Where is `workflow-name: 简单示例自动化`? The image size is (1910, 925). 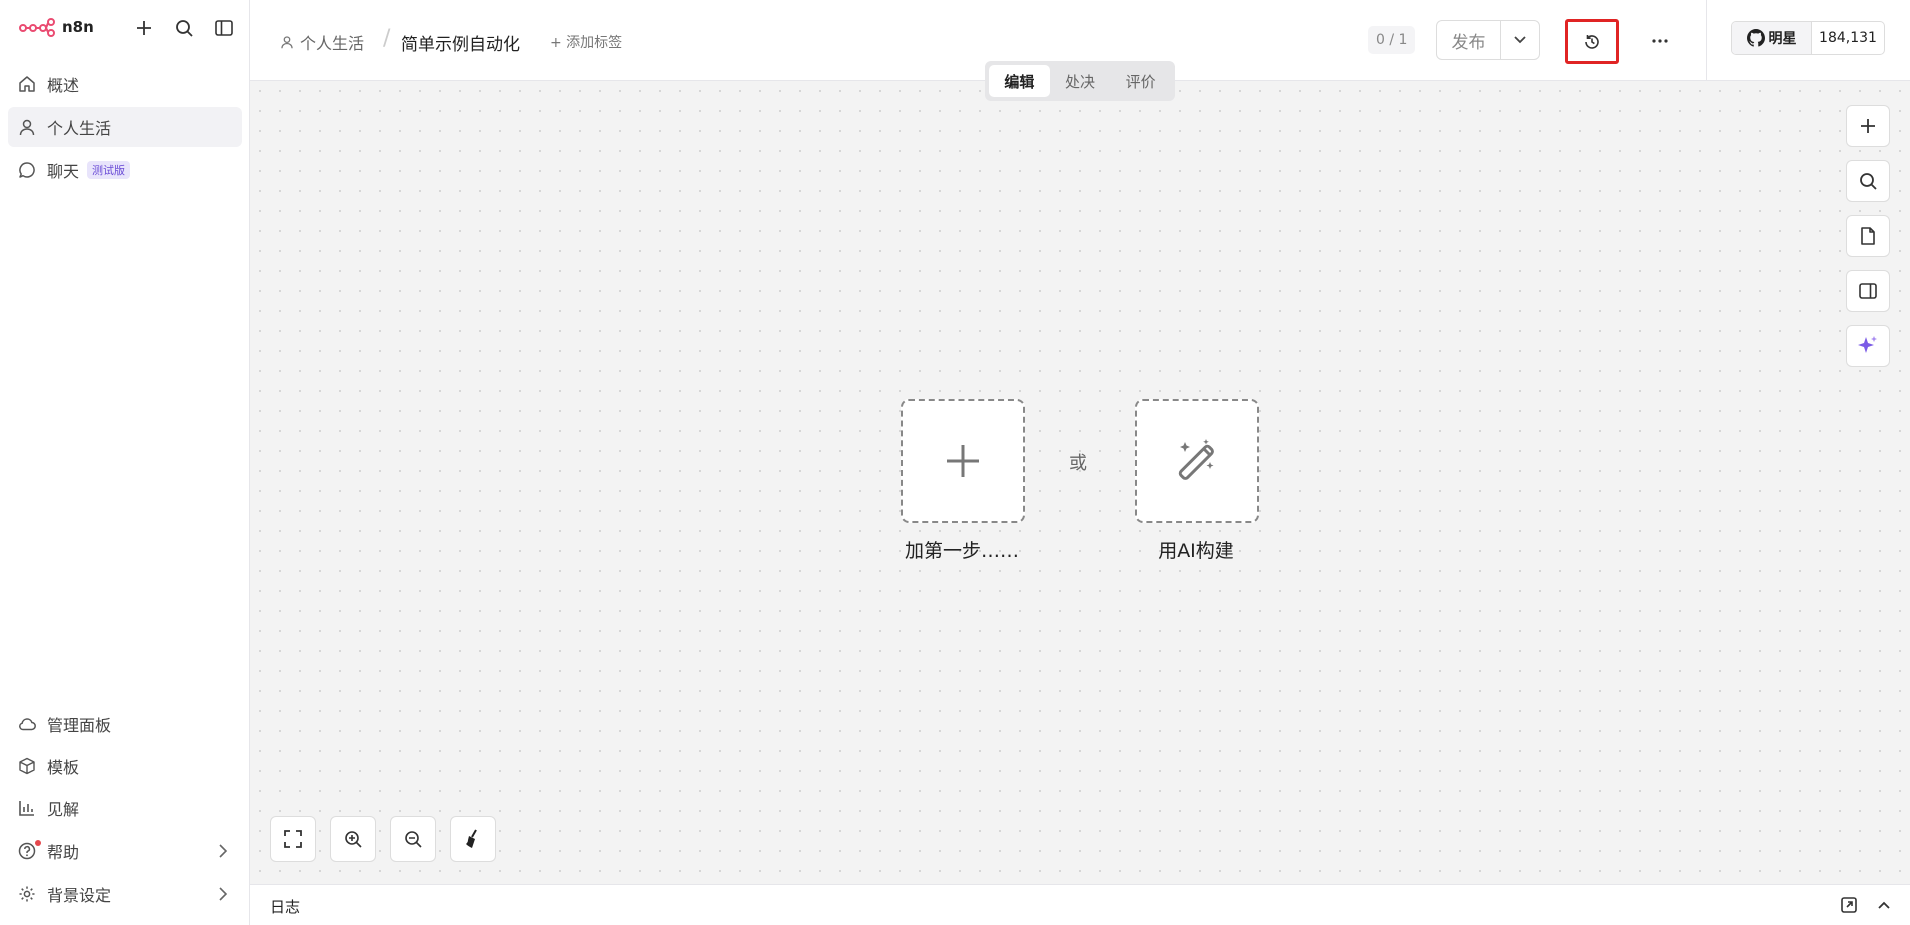
workflow-name: 简单示例自动化 is located at coordinates (460, 42).